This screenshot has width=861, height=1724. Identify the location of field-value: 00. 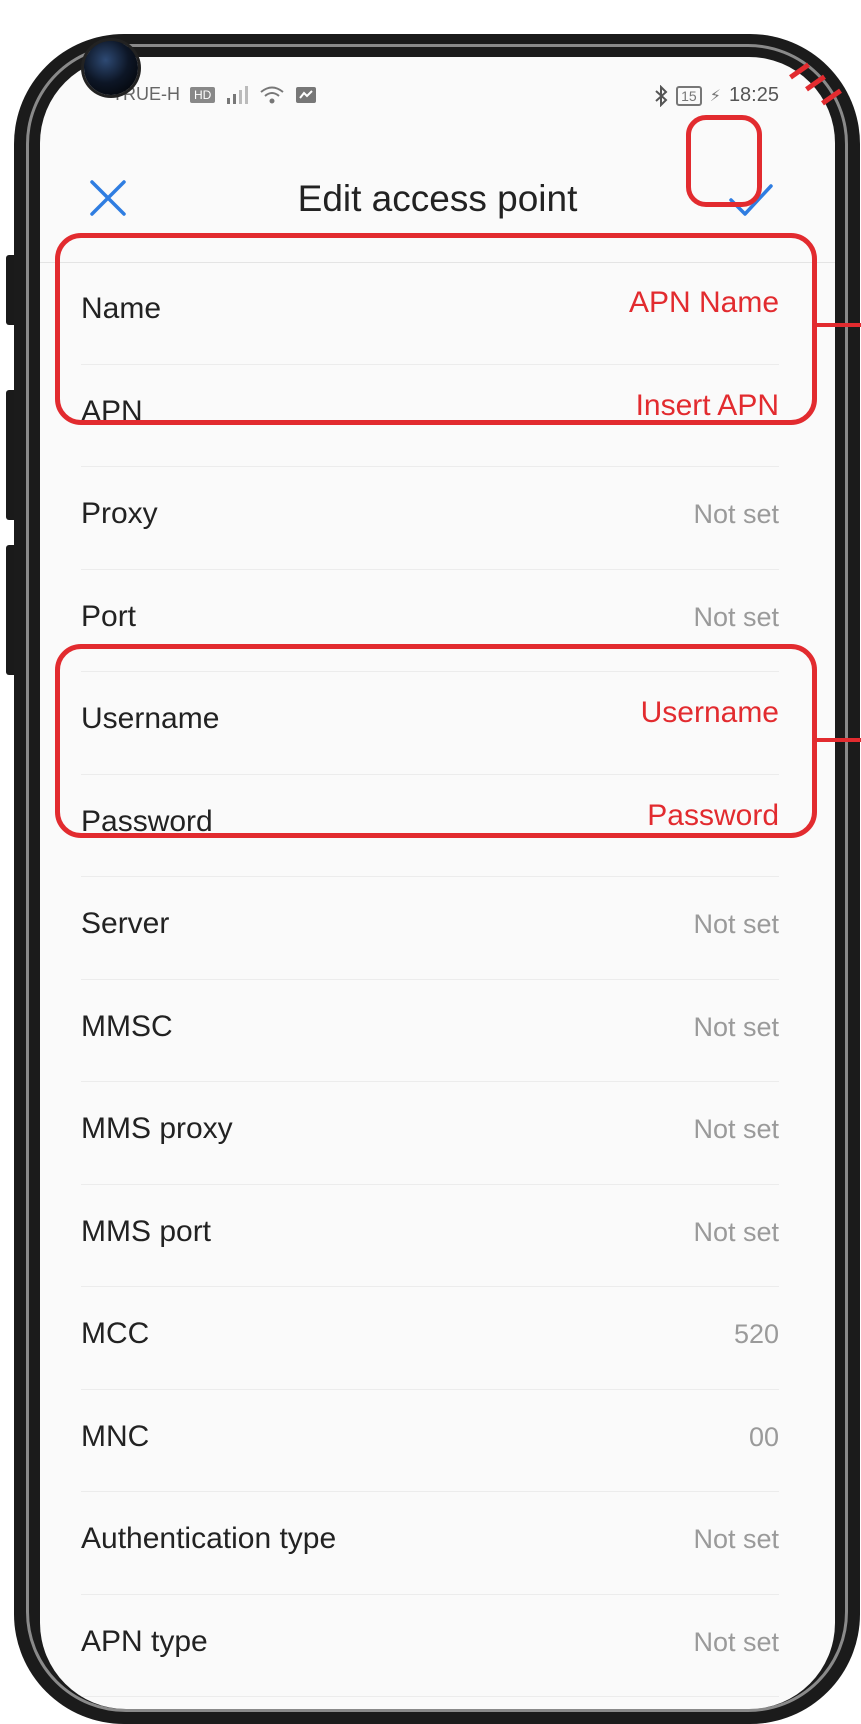
(763, 1436).